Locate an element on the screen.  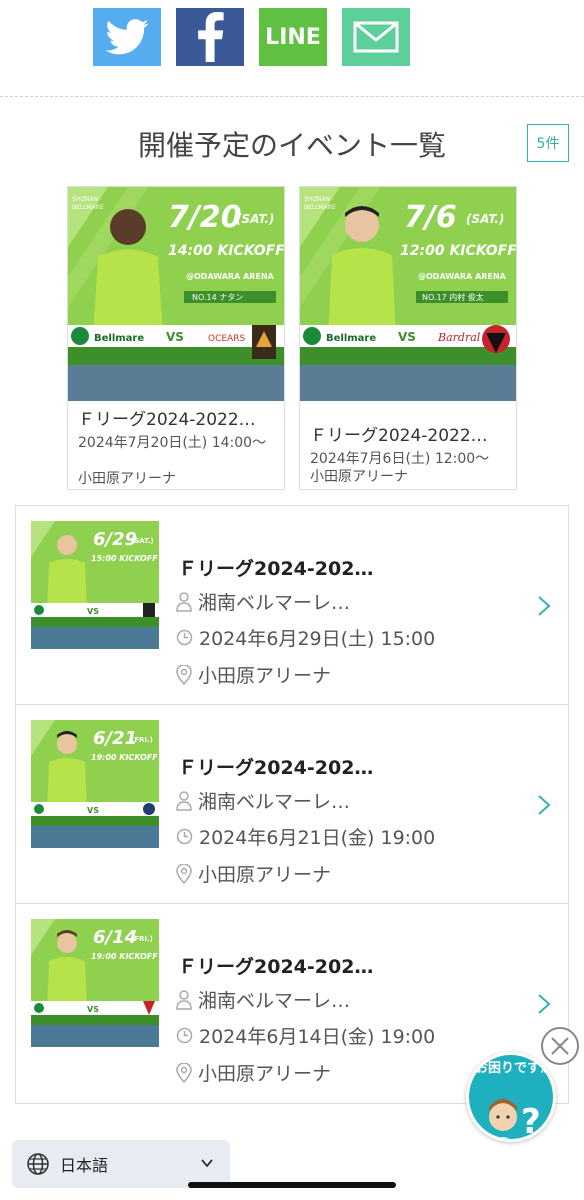
facebook-icon is located at coordinates (211, 37).